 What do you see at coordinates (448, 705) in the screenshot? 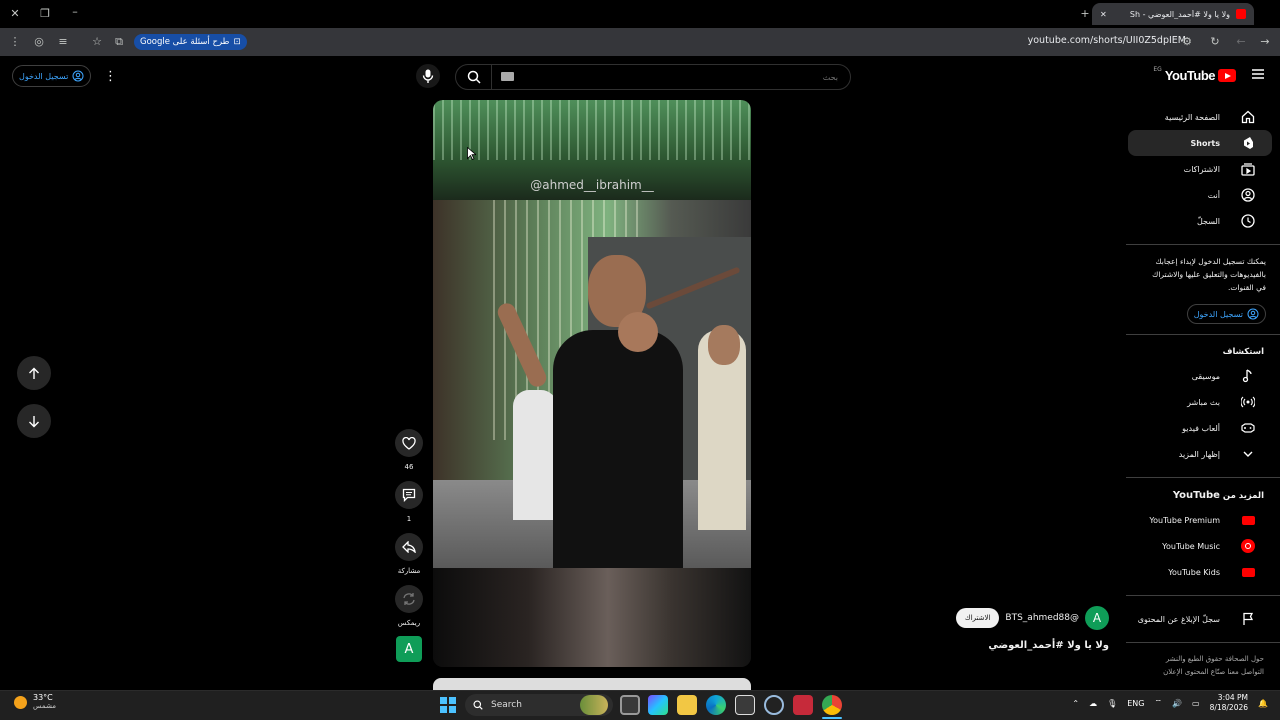
I see `windows-start-icon` at bounding box center [448, 705].